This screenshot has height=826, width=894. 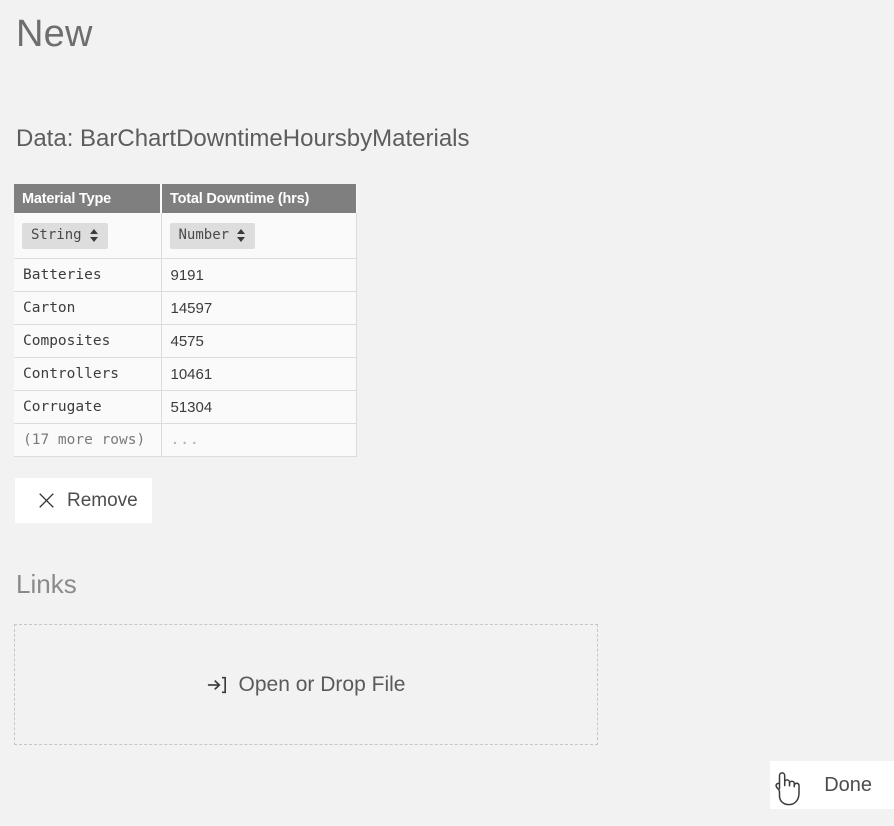 I want to click on cell-material: Carton, so click(x=88, y=308).